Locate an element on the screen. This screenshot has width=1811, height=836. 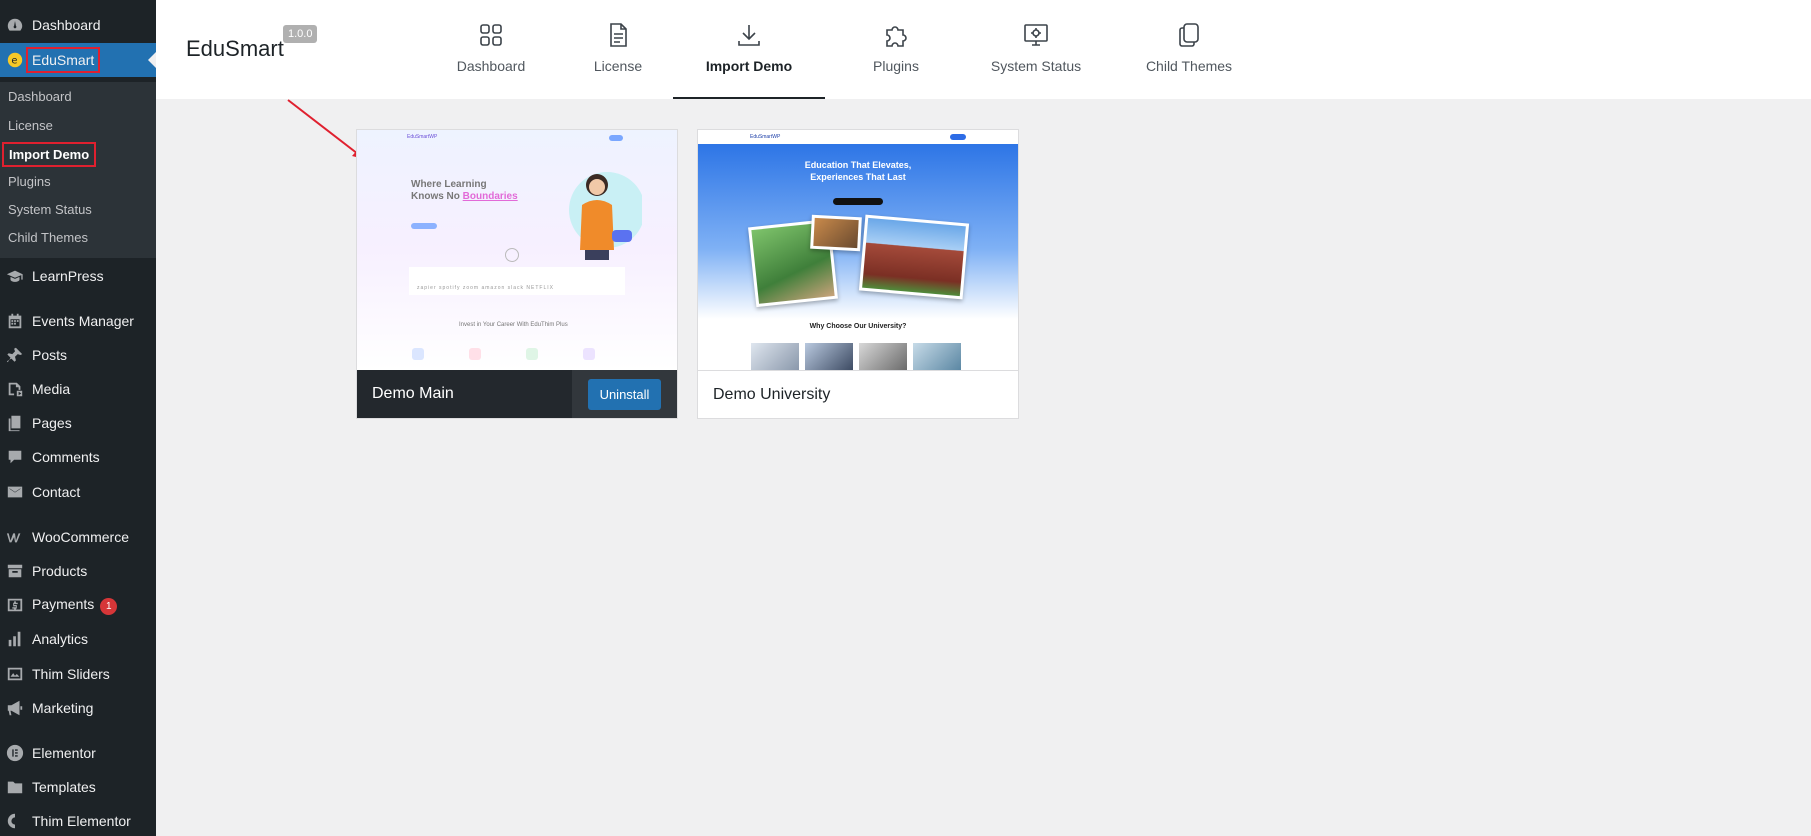
dollar-icon is located at coordinates (15, 605).